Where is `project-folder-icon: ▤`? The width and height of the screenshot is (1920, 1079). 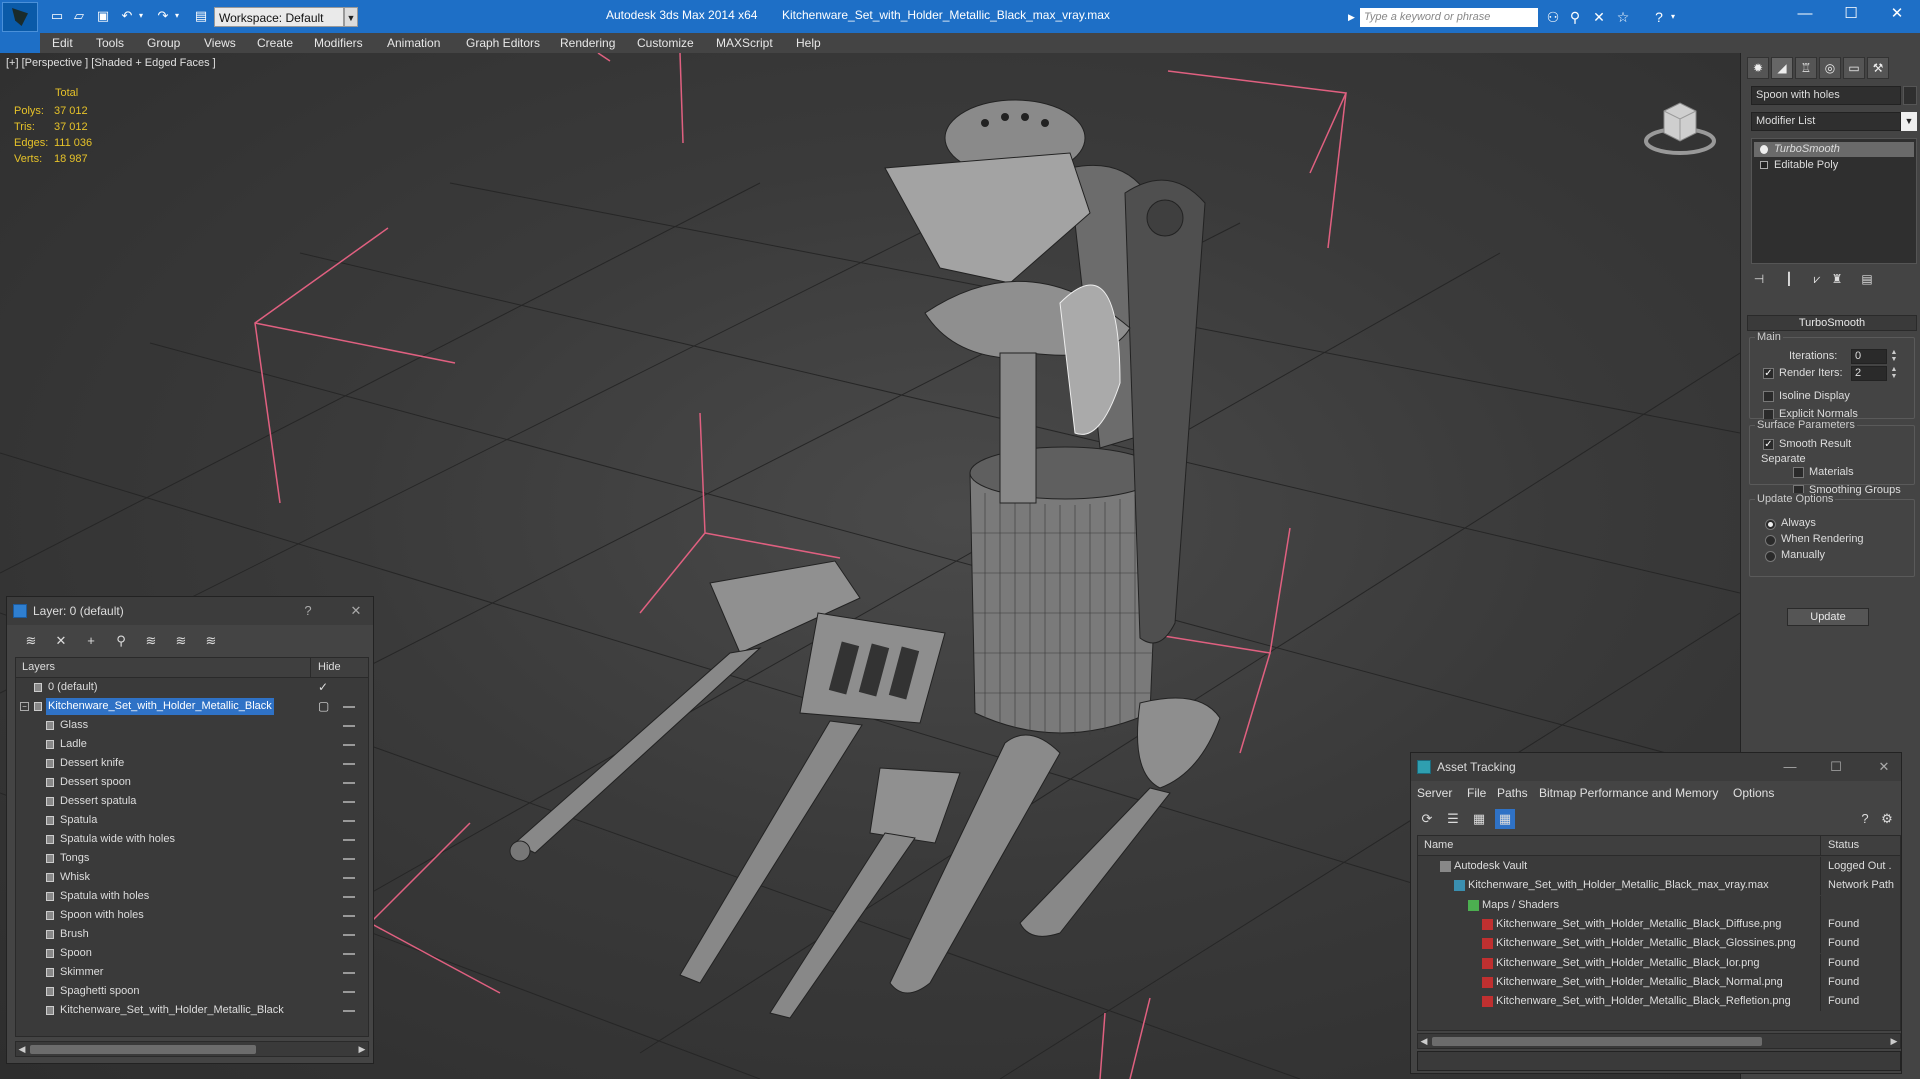 project-folder-icon: ▤ is located at coordinates (201, 16).